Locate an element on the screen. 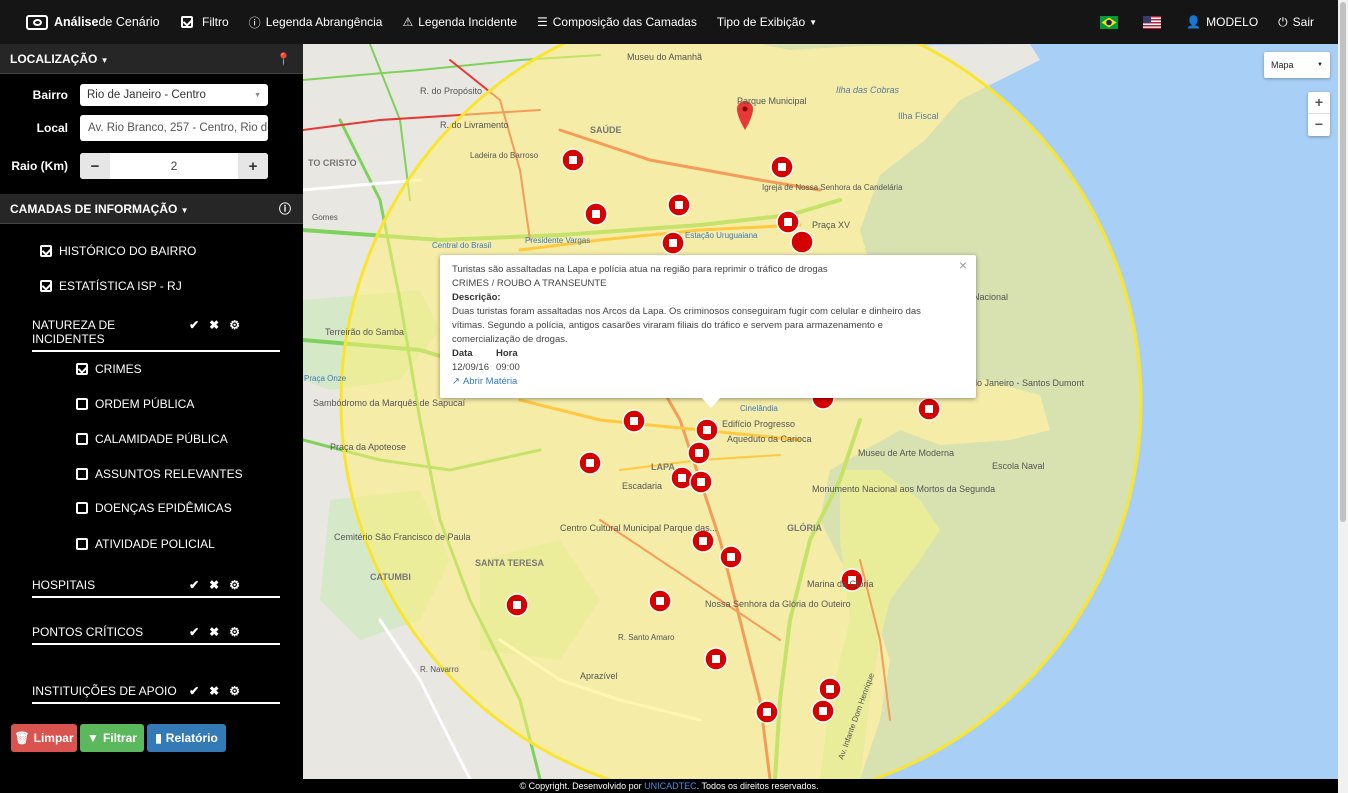 Image resolution: width=1348 pixels, height=793 pixels. bar-chart-icon: ▮ is located at coordinates (158, 738).